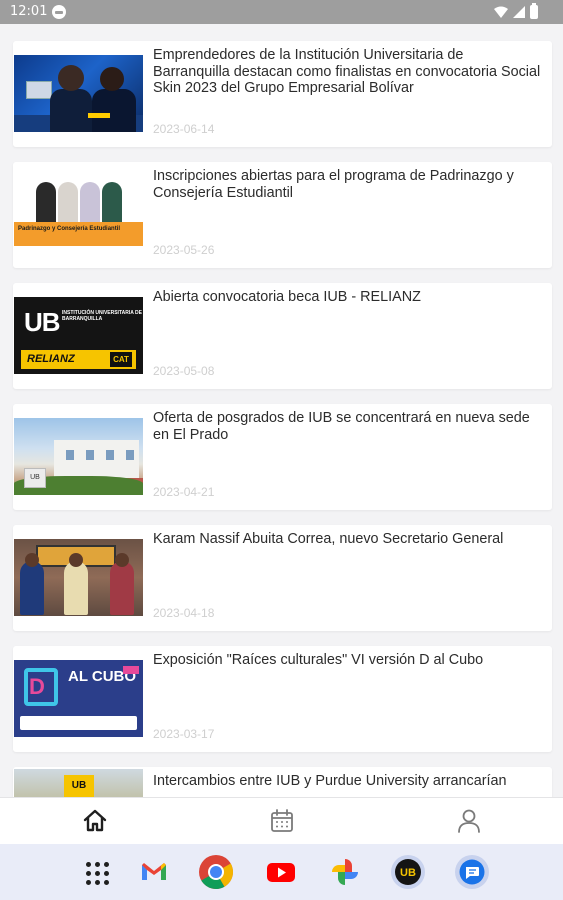 The height and width of the screenshot is (900, 563). I want to click on status-time: 12:01, so click(29, 11).